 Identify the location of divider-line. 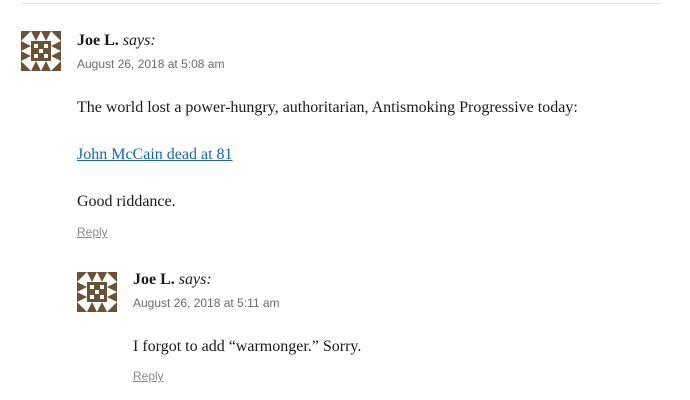
(341, 3).